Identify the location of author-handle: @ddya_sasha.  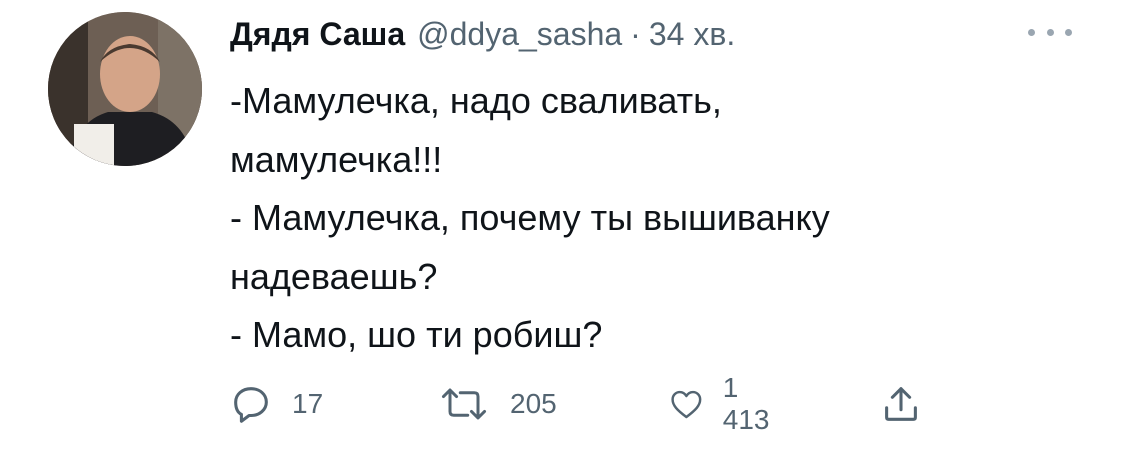
(519, 34).